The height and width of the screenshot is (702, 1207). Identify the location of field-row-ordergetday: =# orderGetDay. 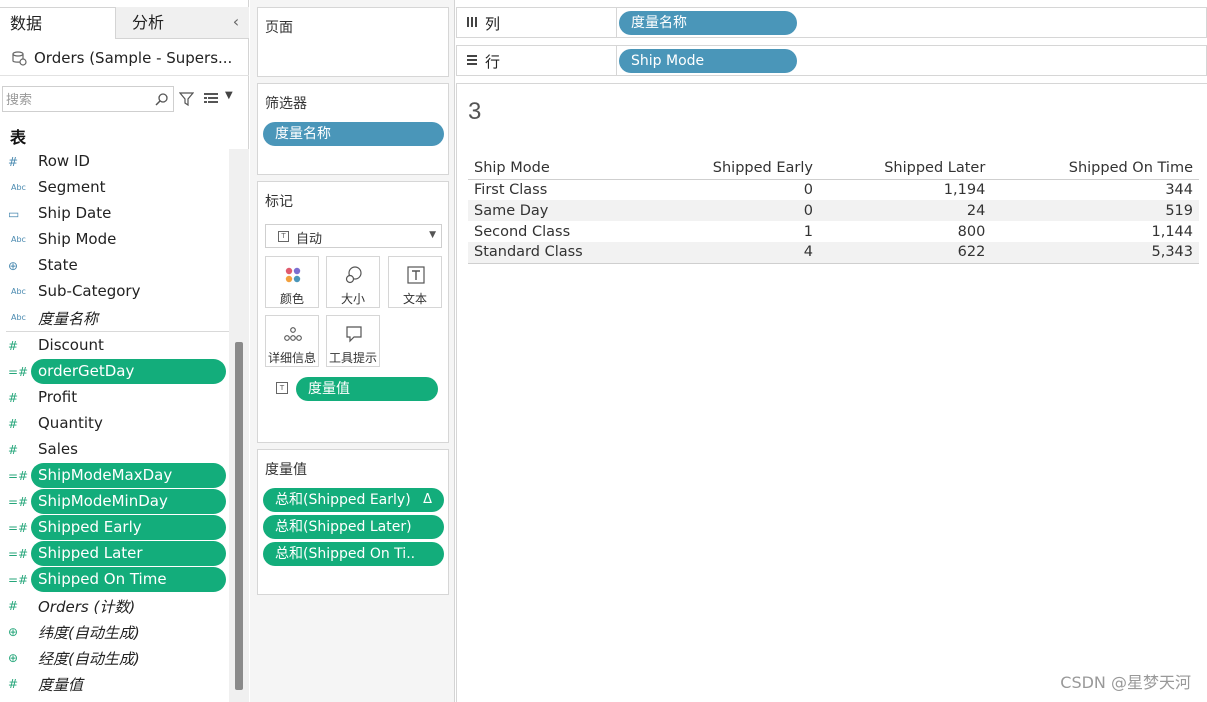
(114, 372).